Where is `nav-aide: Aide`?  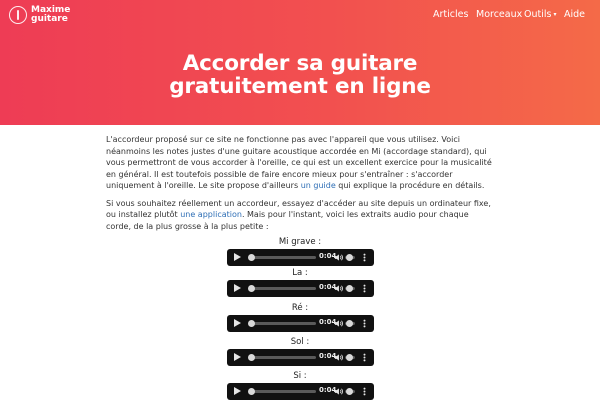
nav-aide: Aide is located at coordinates (574, 14).